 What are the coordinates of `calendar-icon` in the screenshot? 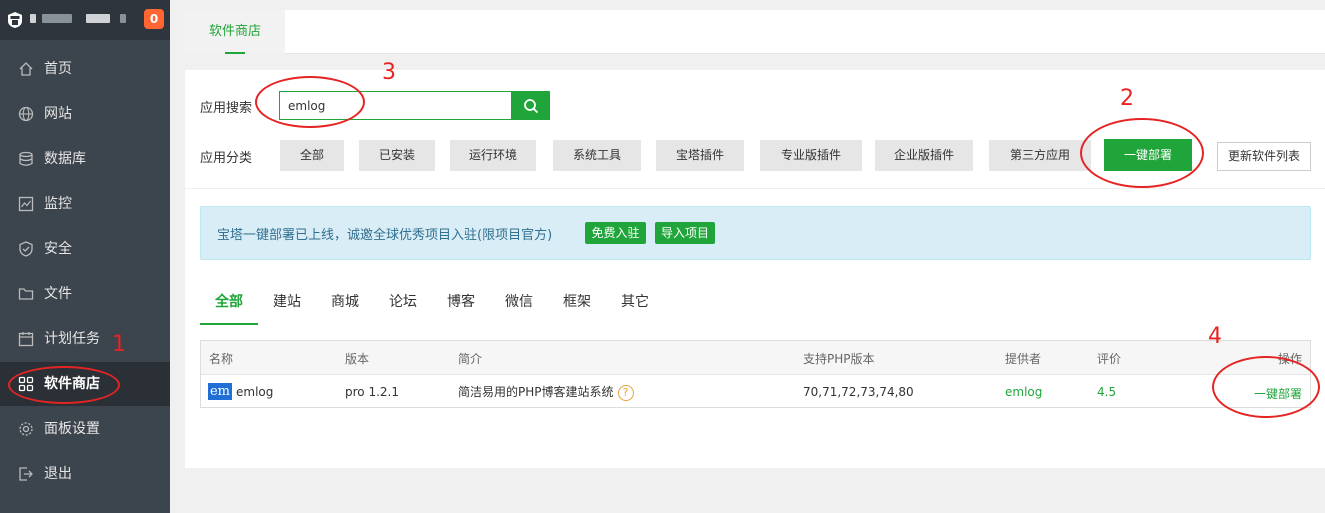 It's located at (26, 339).